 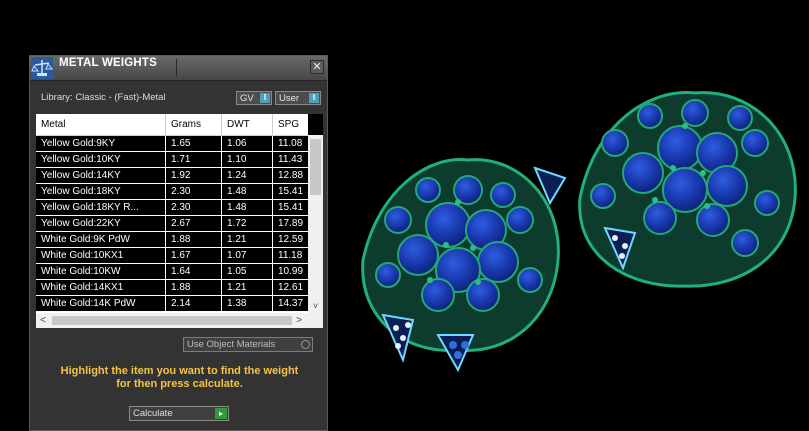 I want to click on user-dropdown: User I, so click(x=298, y=98).